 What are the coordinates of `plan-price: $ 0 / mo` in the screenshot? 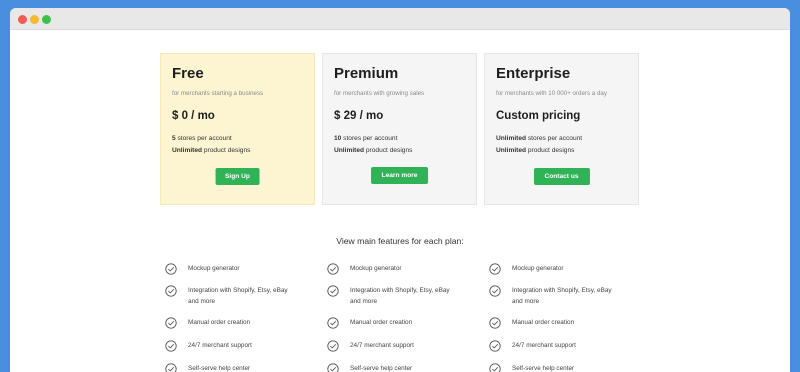 It's located at (193, 116).